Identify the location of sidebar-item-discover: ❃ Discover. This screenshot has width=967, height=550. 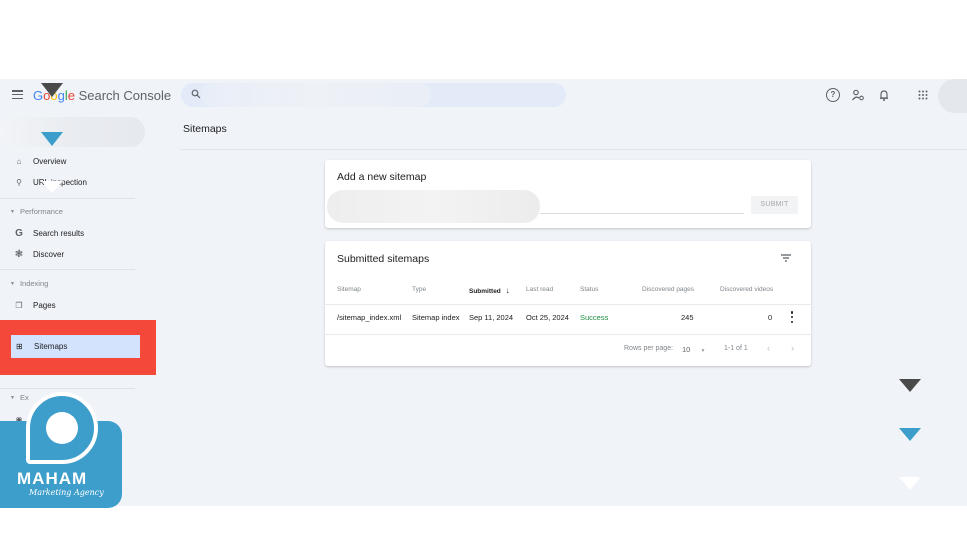
(39, 254).